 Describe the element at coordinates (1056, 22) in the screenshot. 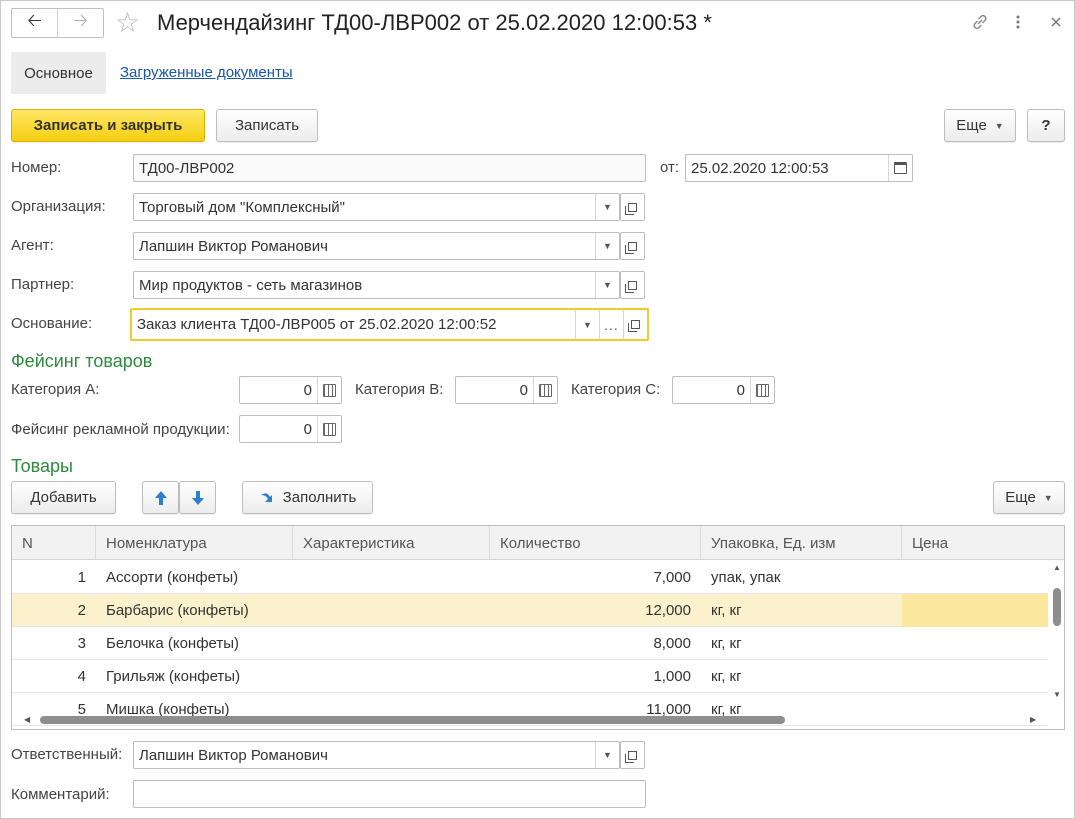

I see `close-icon` at that location.